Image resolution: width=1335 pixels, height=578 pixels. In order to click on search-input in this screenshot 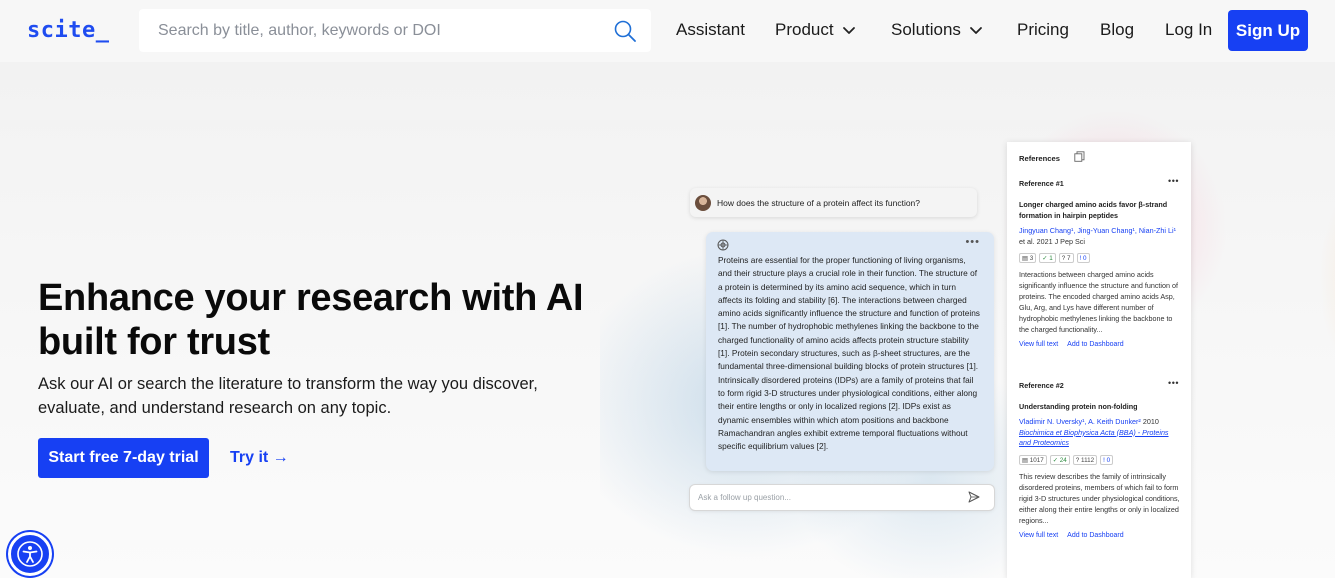, I will do `click(374, 30)`.